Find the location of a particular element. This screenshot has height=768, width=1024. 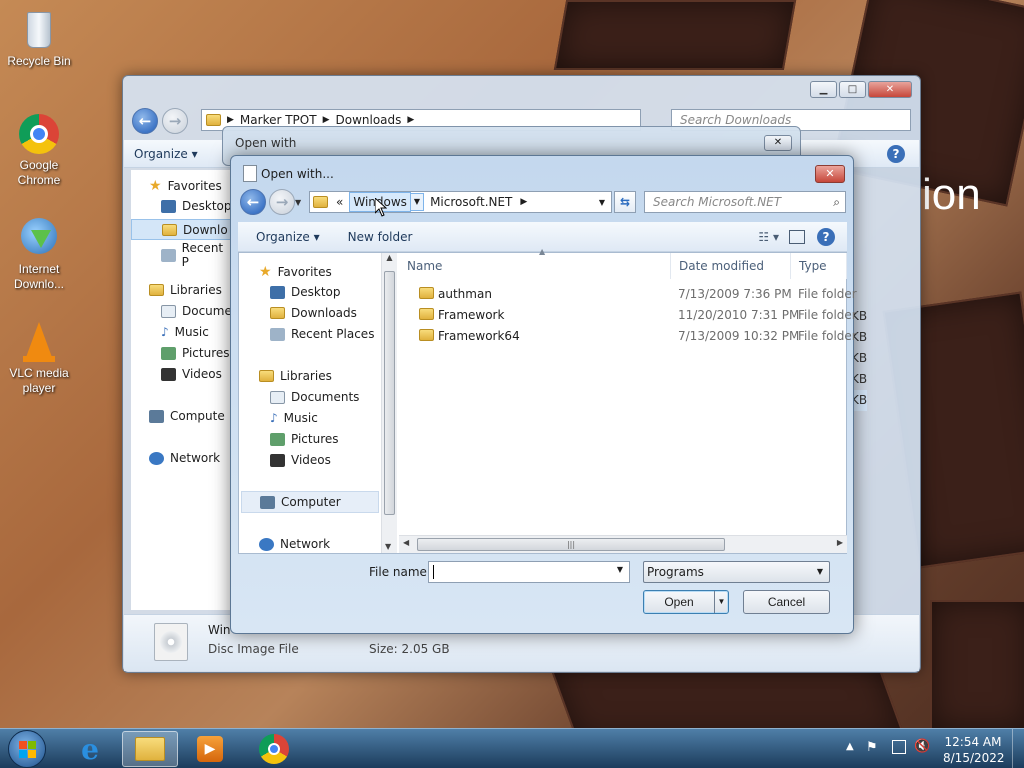

view-options-icon: ☷ ▾ is located at coordinates (768, 237).